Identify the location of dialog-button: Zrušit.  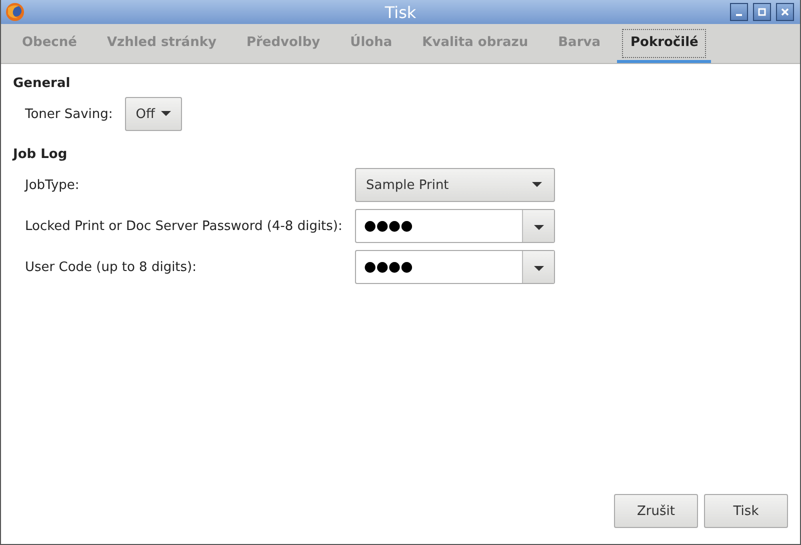
(656, 511).